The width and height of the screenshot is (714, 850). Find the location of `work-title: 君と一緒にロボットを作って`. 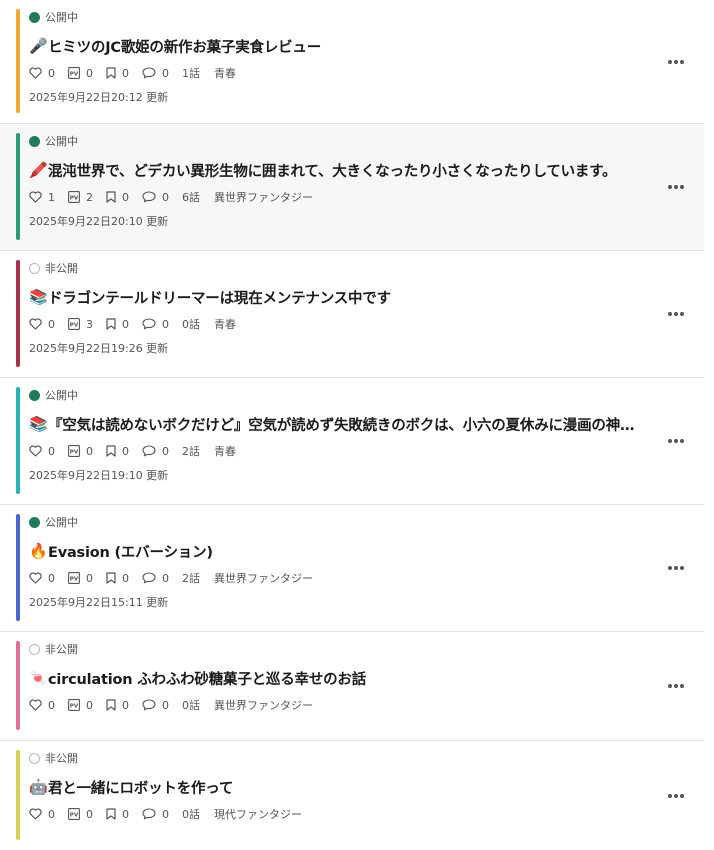

work-title: 君と一緒にロボットを作って is located at coordinates (140, 787).